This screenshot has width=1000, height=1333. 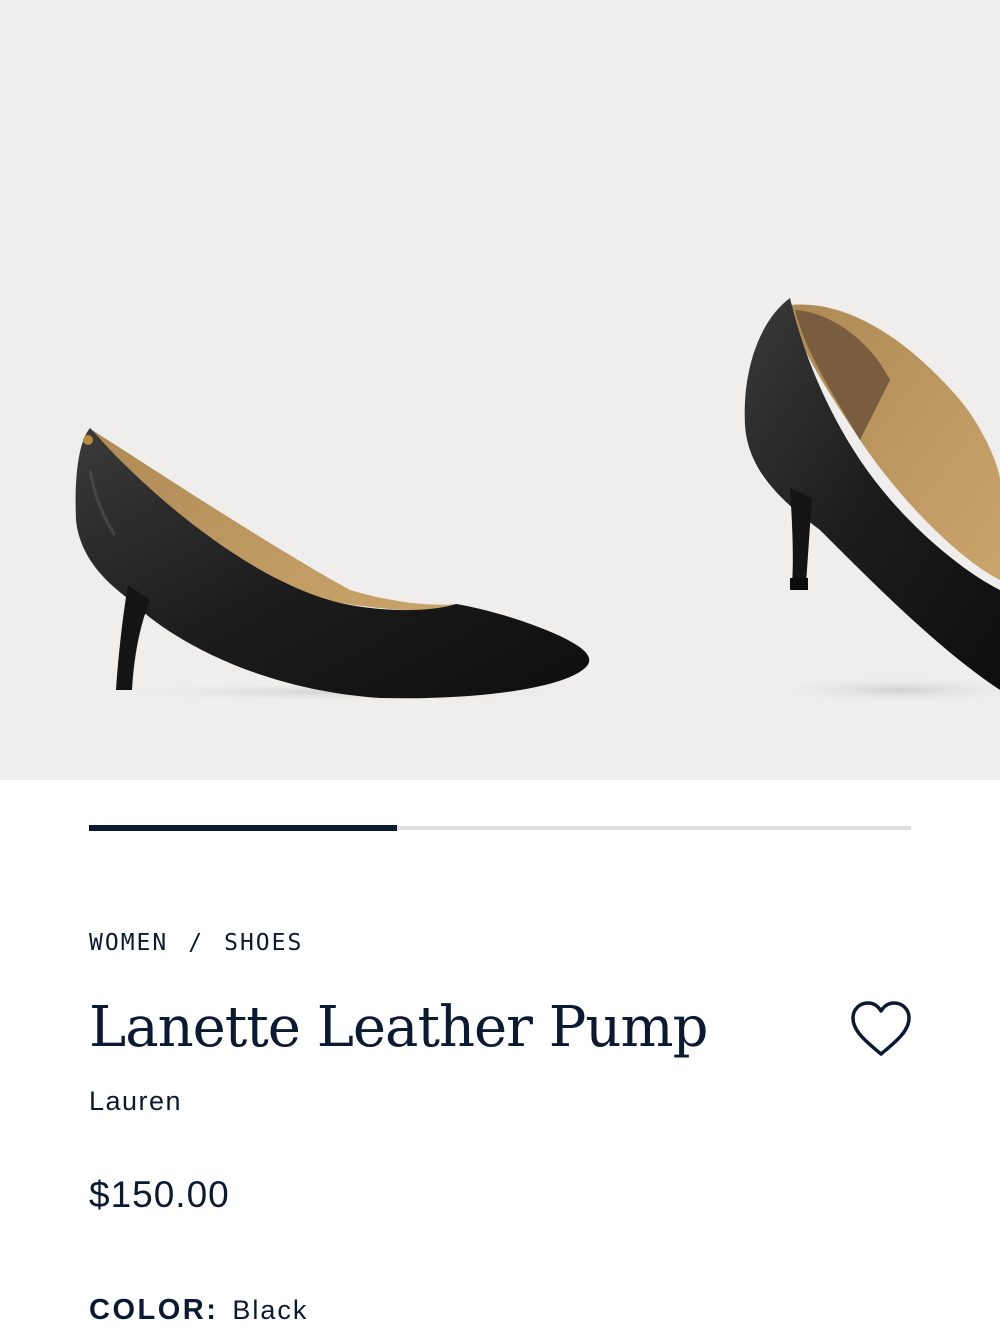 What do you see at coordinates (500, 828) in the screenshot?
I see `gallery-progress-bar` at bounding box center [500, 828].